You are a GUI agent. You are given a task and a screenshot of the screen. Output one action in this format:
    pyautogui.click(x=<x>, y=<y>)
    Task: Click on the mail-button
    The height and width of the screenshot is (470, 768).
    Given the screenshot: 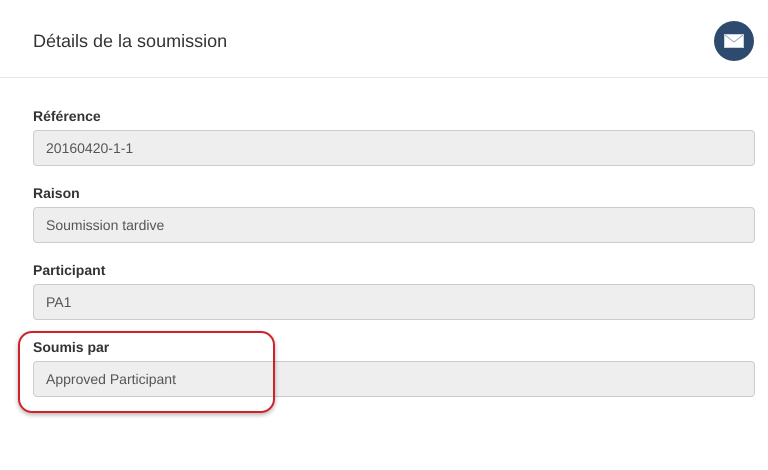 What is the action you would take?
    pyautogui.click(x=734, y=40)
    